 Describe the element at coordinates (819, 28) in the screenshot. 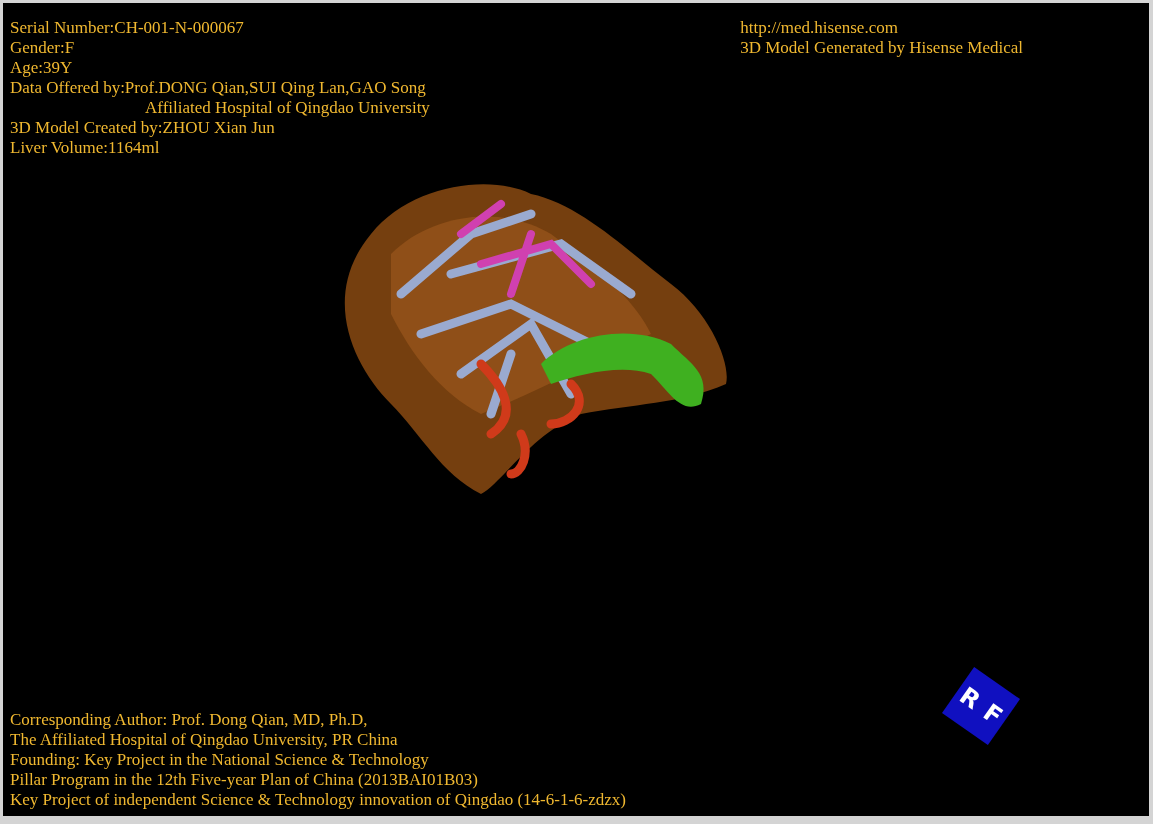

I see `credit-text: http://med.hisense.com` at that location.